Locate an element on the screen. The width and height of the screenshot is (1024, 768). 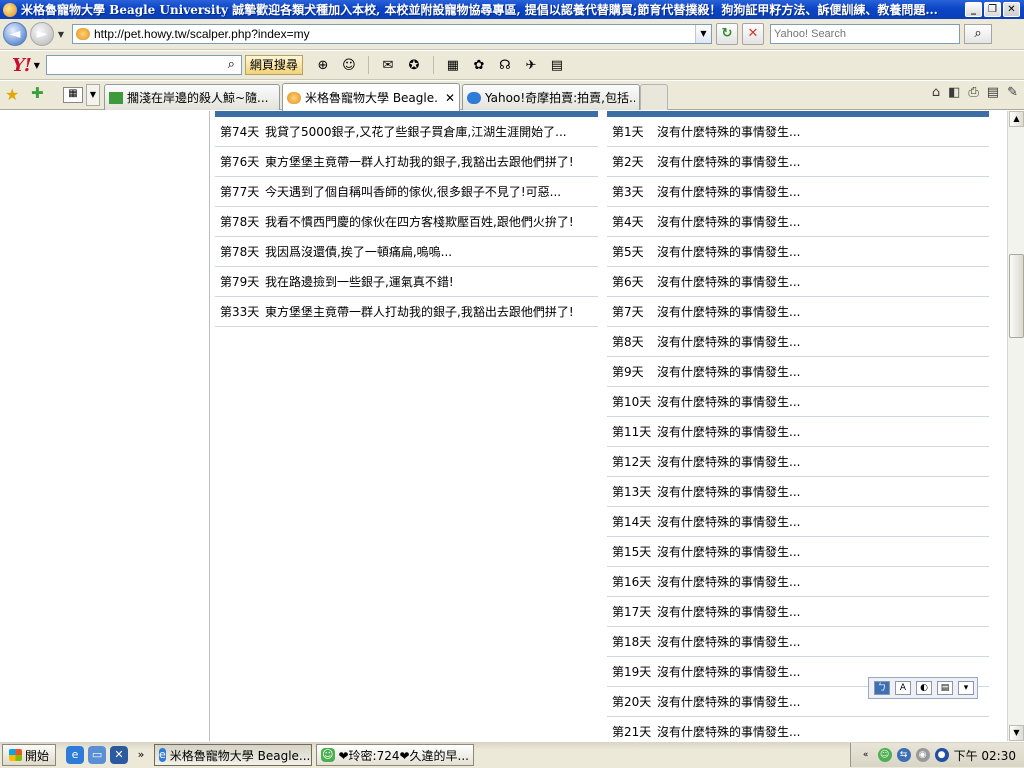
desktop-icon: ▭ is located at coordinates (97, 755).